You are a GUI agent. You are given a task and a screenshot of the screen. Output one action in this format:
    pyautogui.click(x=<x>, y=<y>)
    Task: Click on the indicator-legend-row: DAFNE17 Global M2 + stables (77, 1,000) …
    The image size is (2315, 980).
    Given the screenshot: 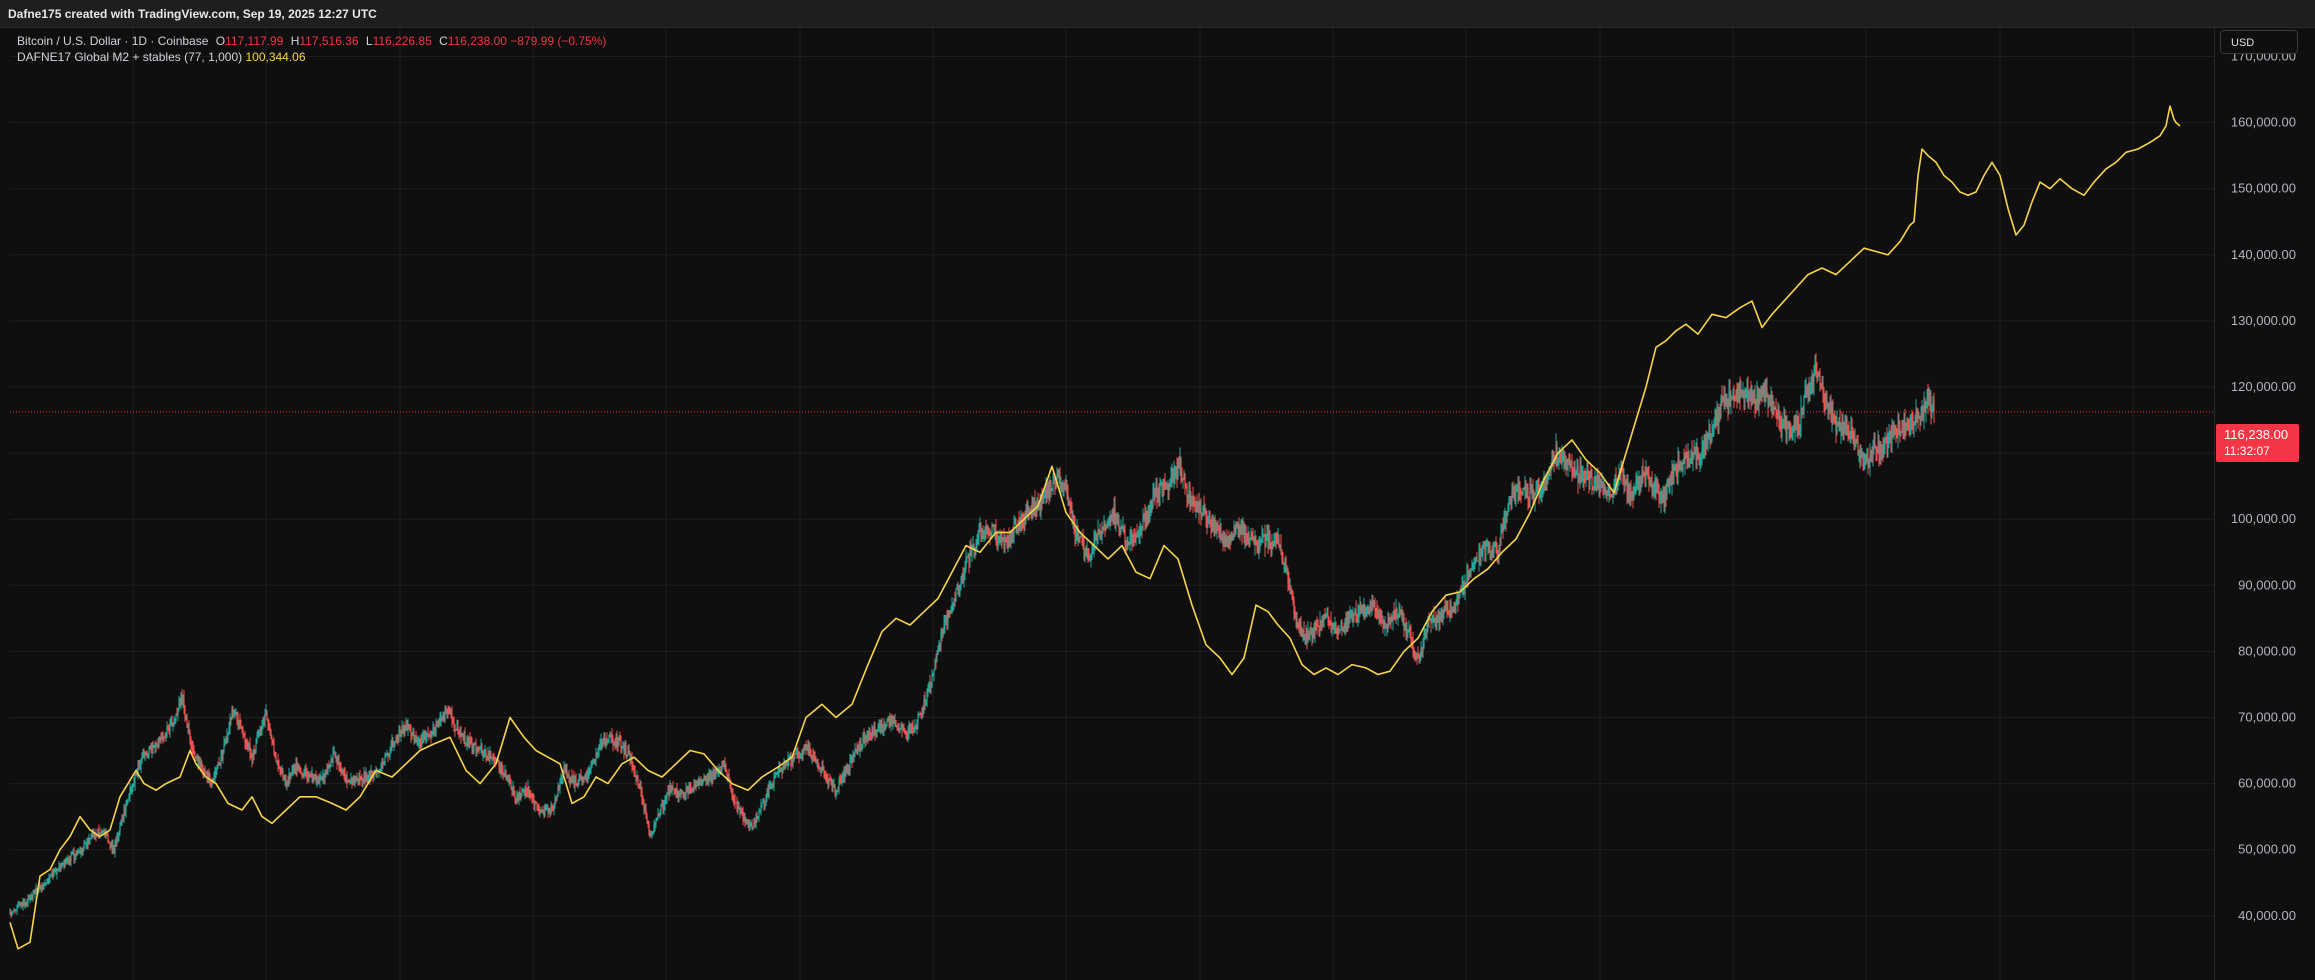 What is the action you would take?
    pyautogui.click(x=311, y=57)
    